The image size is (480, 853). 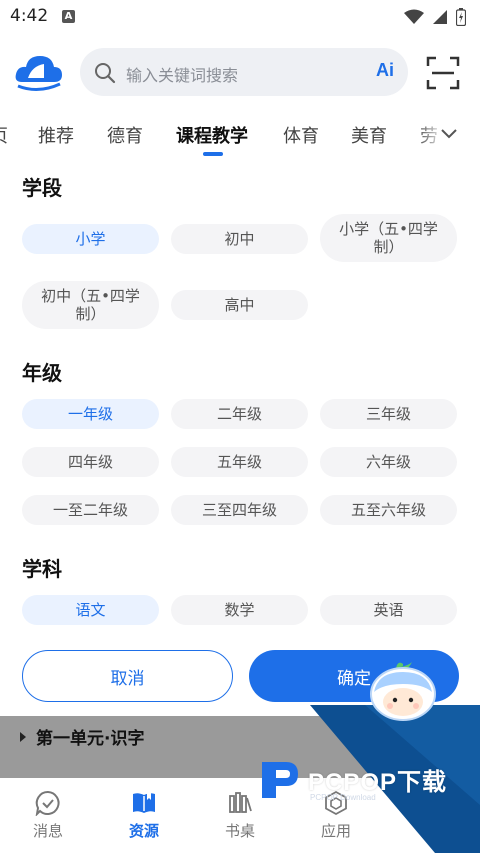 What do you see at coordinates (90, 305) in the screenshot?
I see `stage-chip: 初中（五•四学制）` at bounding box center [90, 305].